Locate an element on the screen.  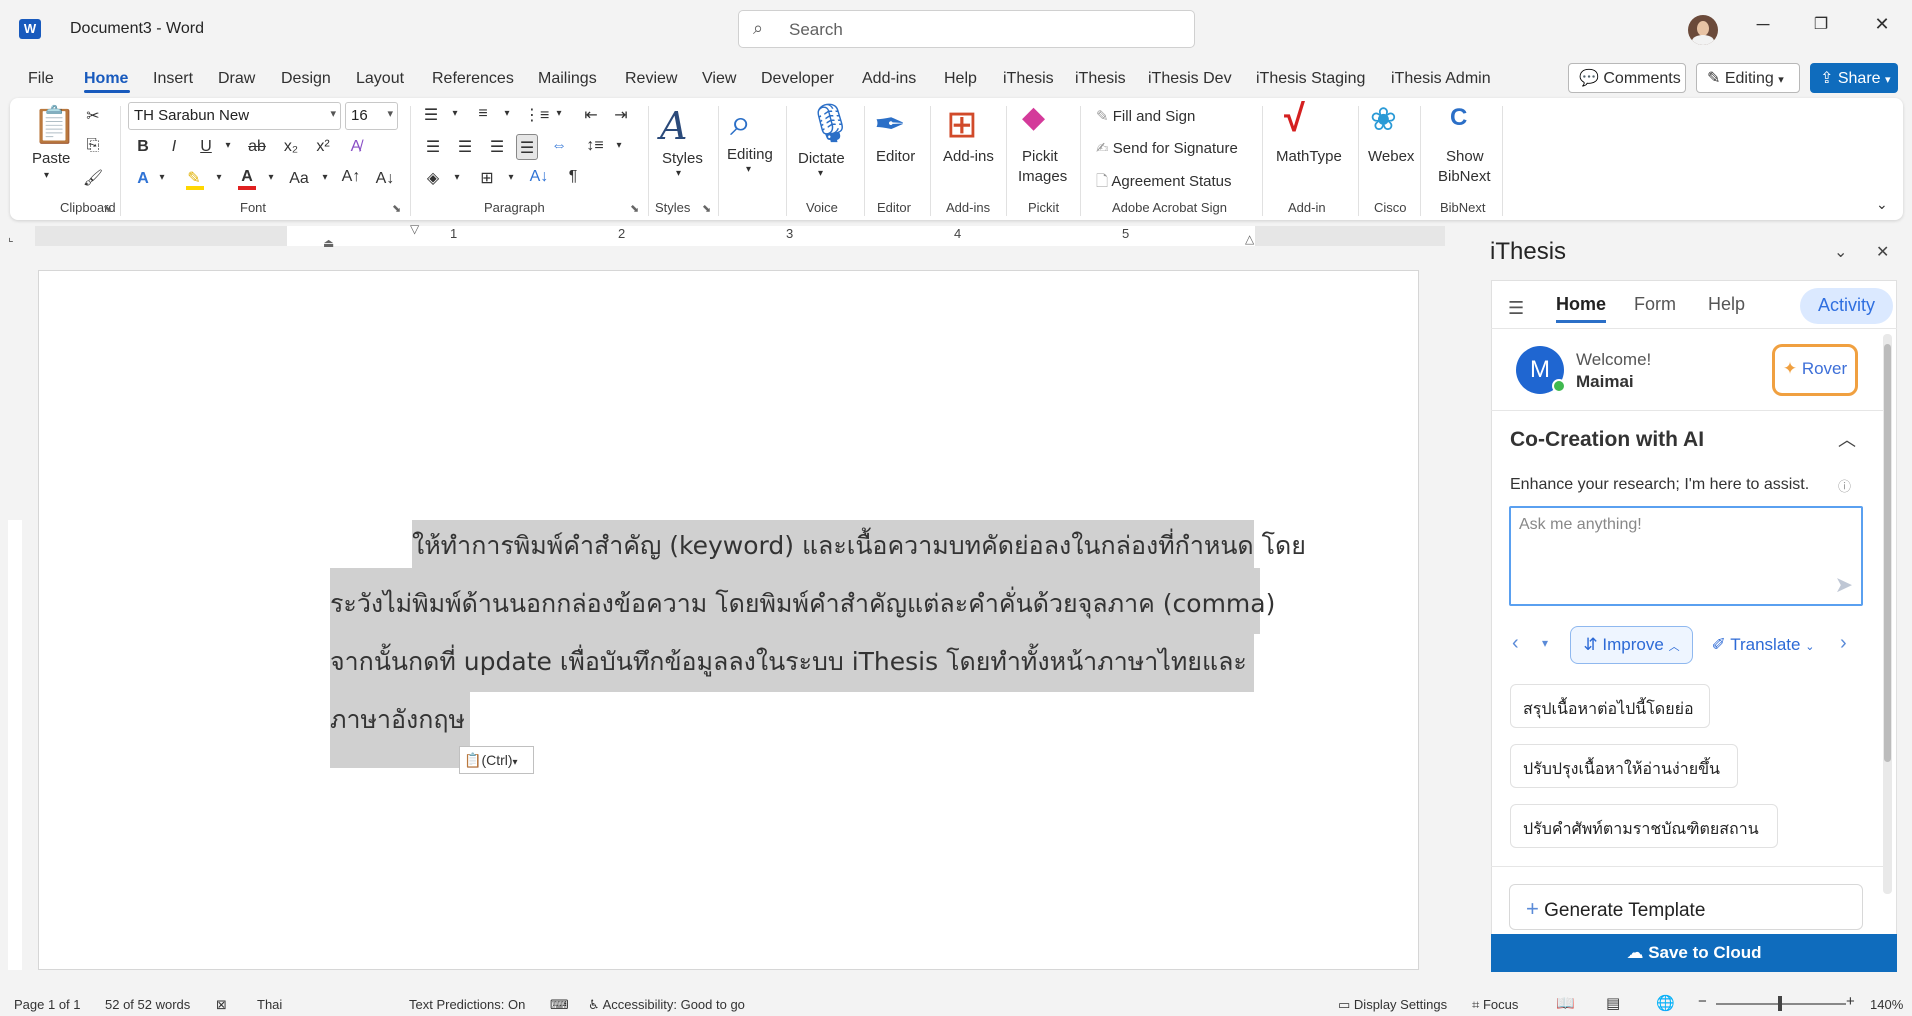
paragraph-launcher-icon: ⬊ is located at coordinates (634, 208).